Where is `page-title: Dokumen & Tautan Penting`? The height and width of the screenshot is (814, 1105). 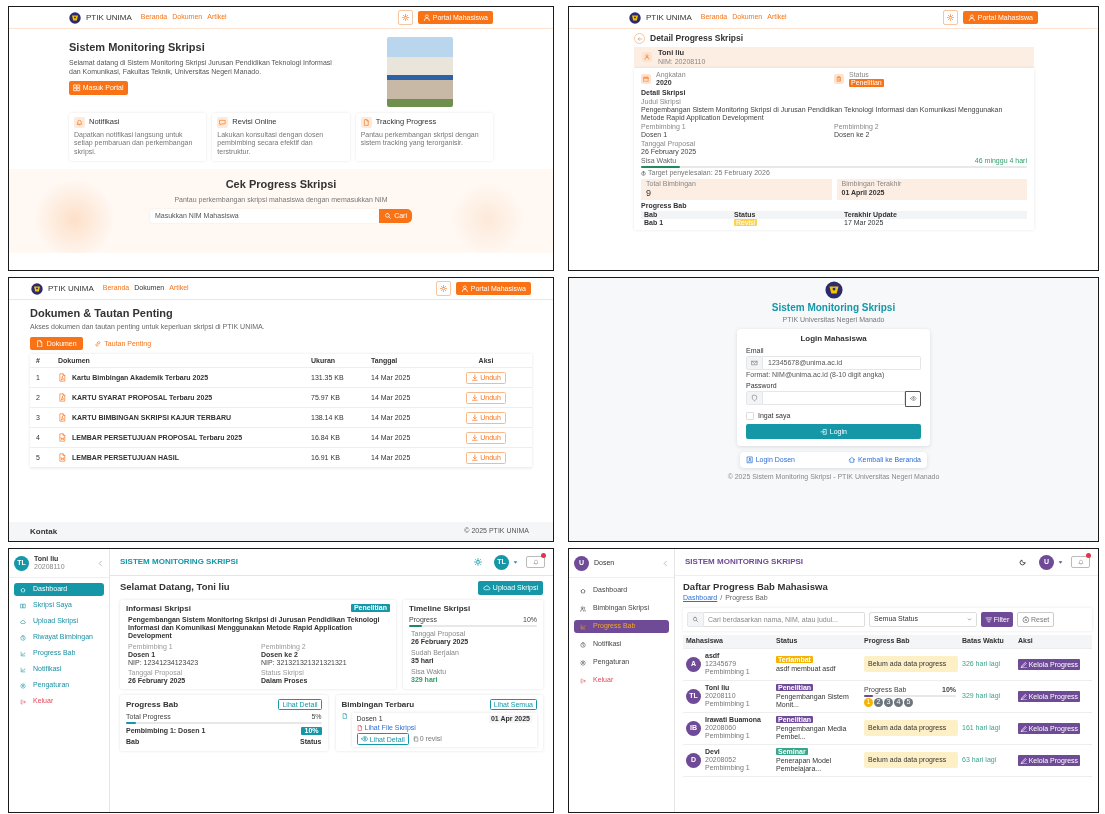 page-title: Dokumen & Tautan Penting is located at coordinates (102, 313).